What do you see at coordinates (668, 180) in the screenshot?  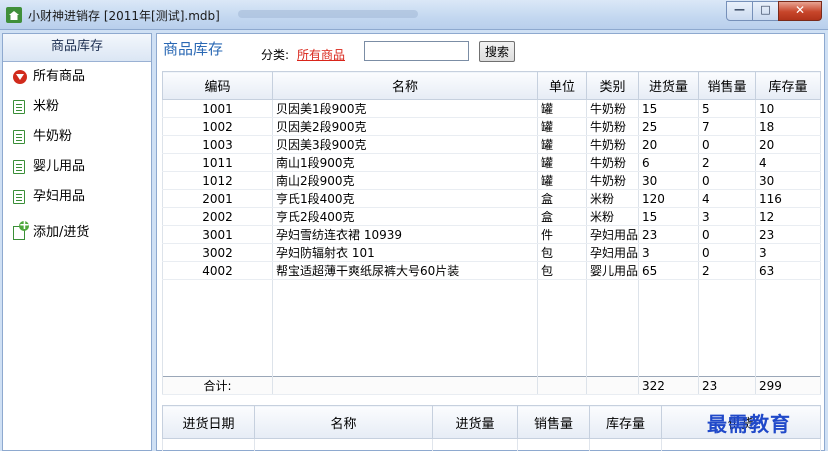 I see `cell-purchased: 30` at bounding box center [668, 180].